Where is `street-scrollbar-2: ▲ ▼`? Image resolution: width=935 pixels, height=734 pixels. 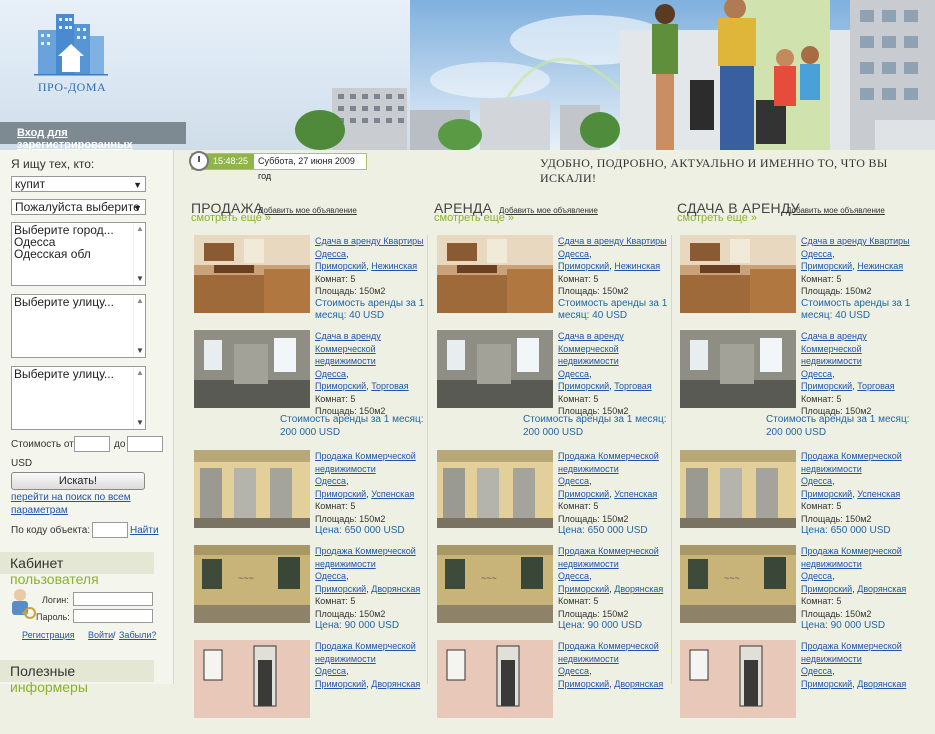 street-scrollbar-2: ▲ ▼ is located at coordinates (139, 398).